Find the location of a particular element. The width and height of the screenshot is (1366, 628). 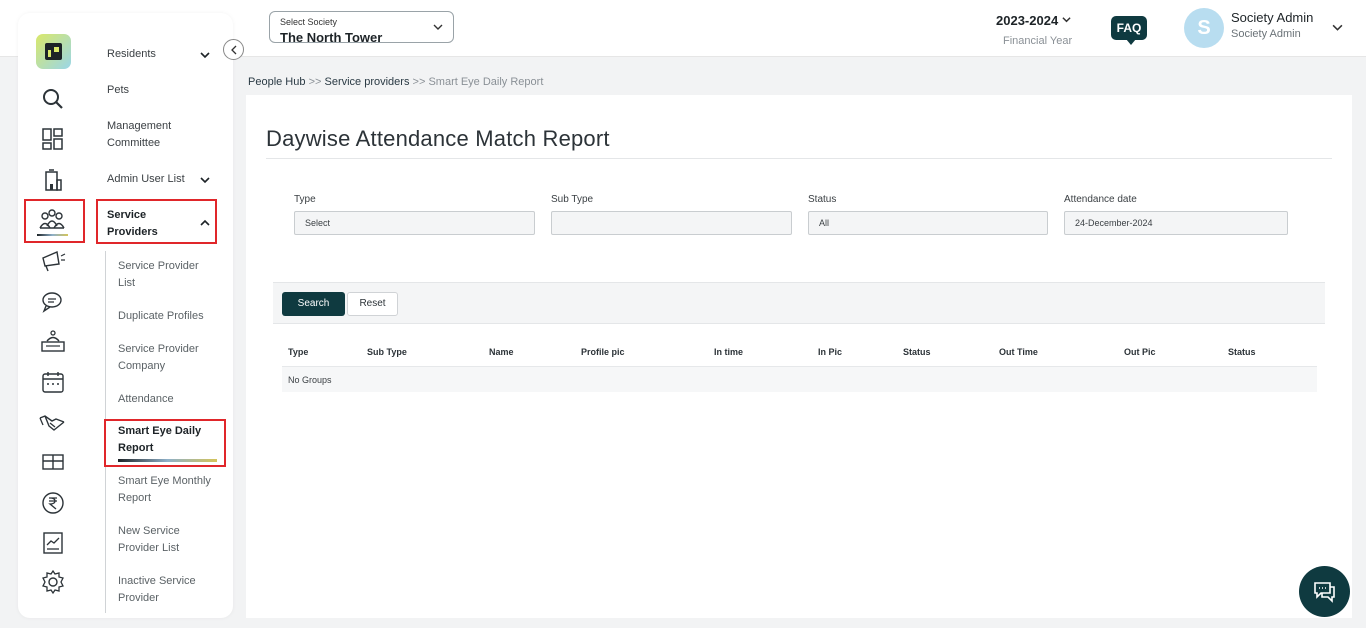

chevron-up-icon is located at coordinates (205, 223).